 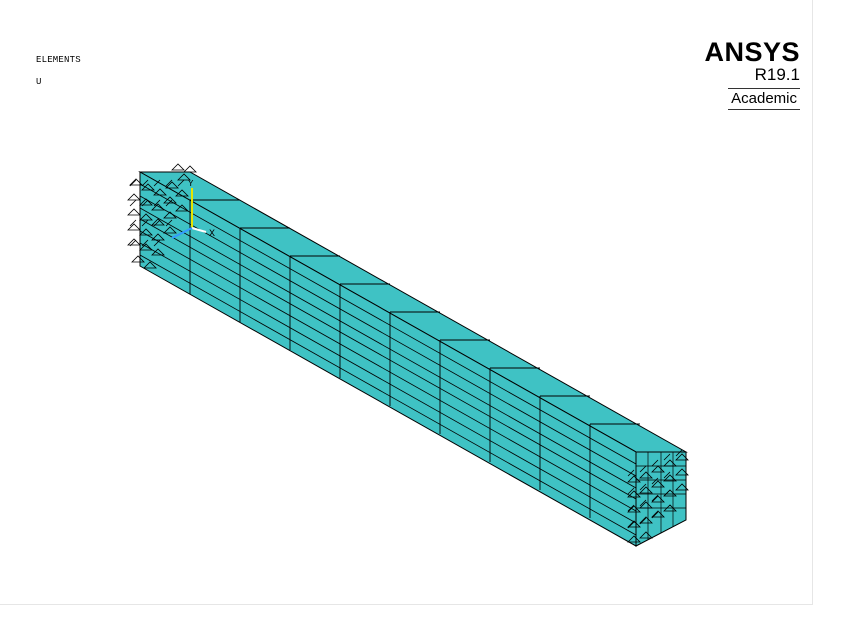 I want to click on triad-x-label: X, so click(x=212, y=234).